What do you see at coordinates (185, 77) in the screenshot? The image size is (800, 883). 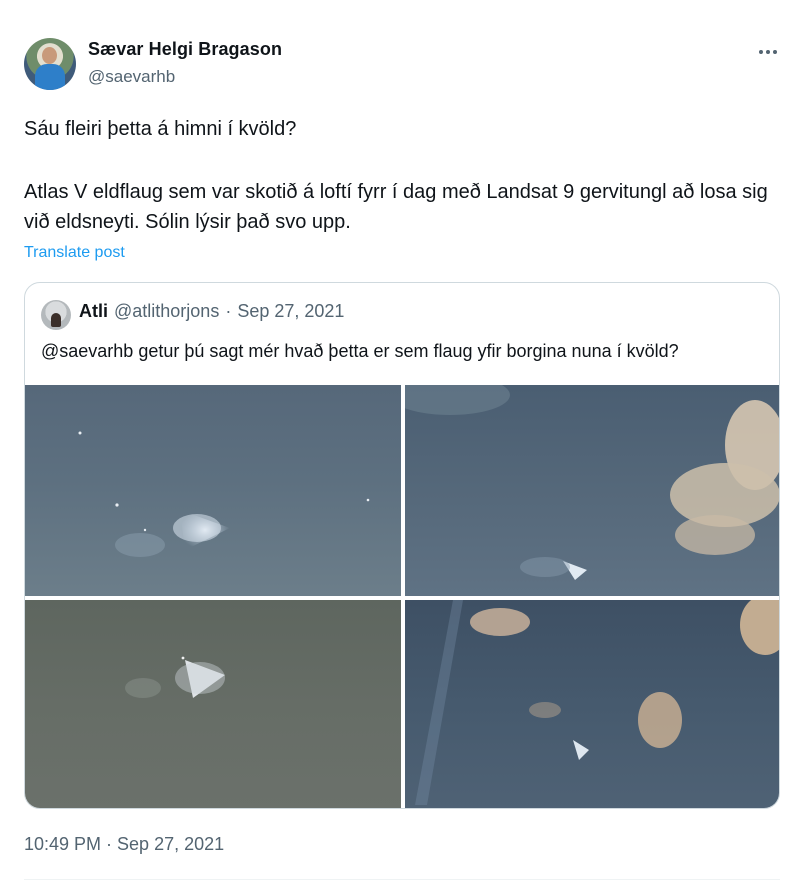 I see `author-handle: @saevarhb` at bounding box center [185, 77].